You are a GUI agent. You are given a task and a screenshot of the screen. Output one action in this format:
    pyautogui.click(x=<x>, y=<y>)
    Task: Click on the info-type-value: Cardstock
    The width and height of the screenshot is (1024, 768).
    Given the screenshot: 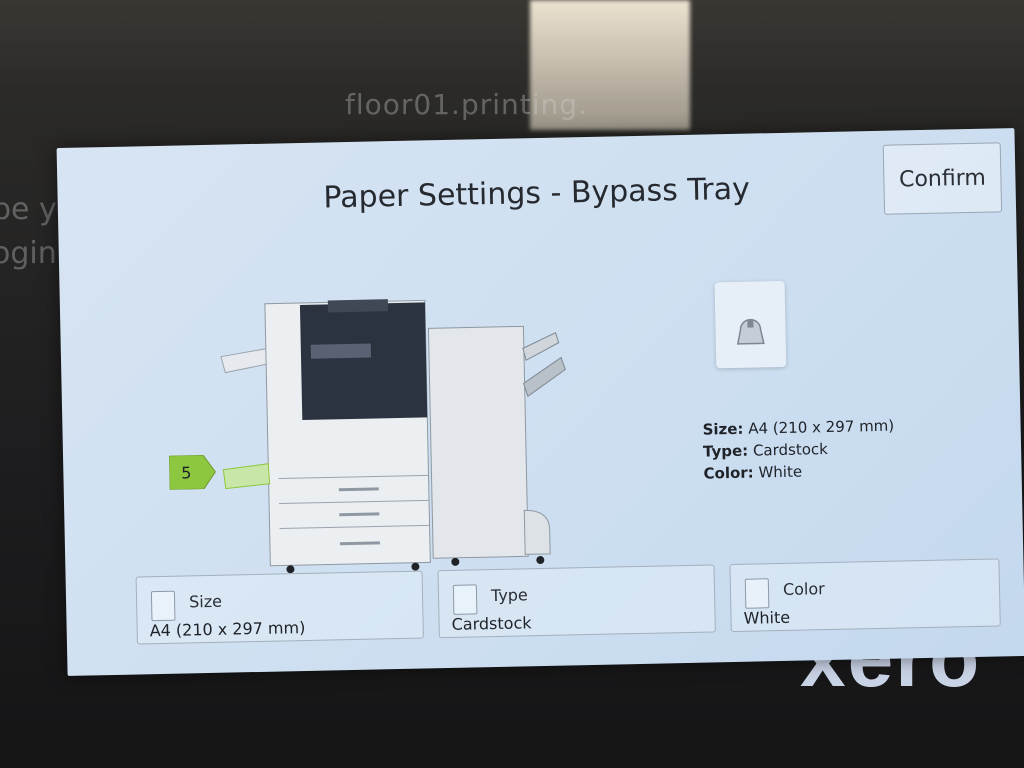 What is the action you would take?
    pyautogui.click(x=790, y=450)
    